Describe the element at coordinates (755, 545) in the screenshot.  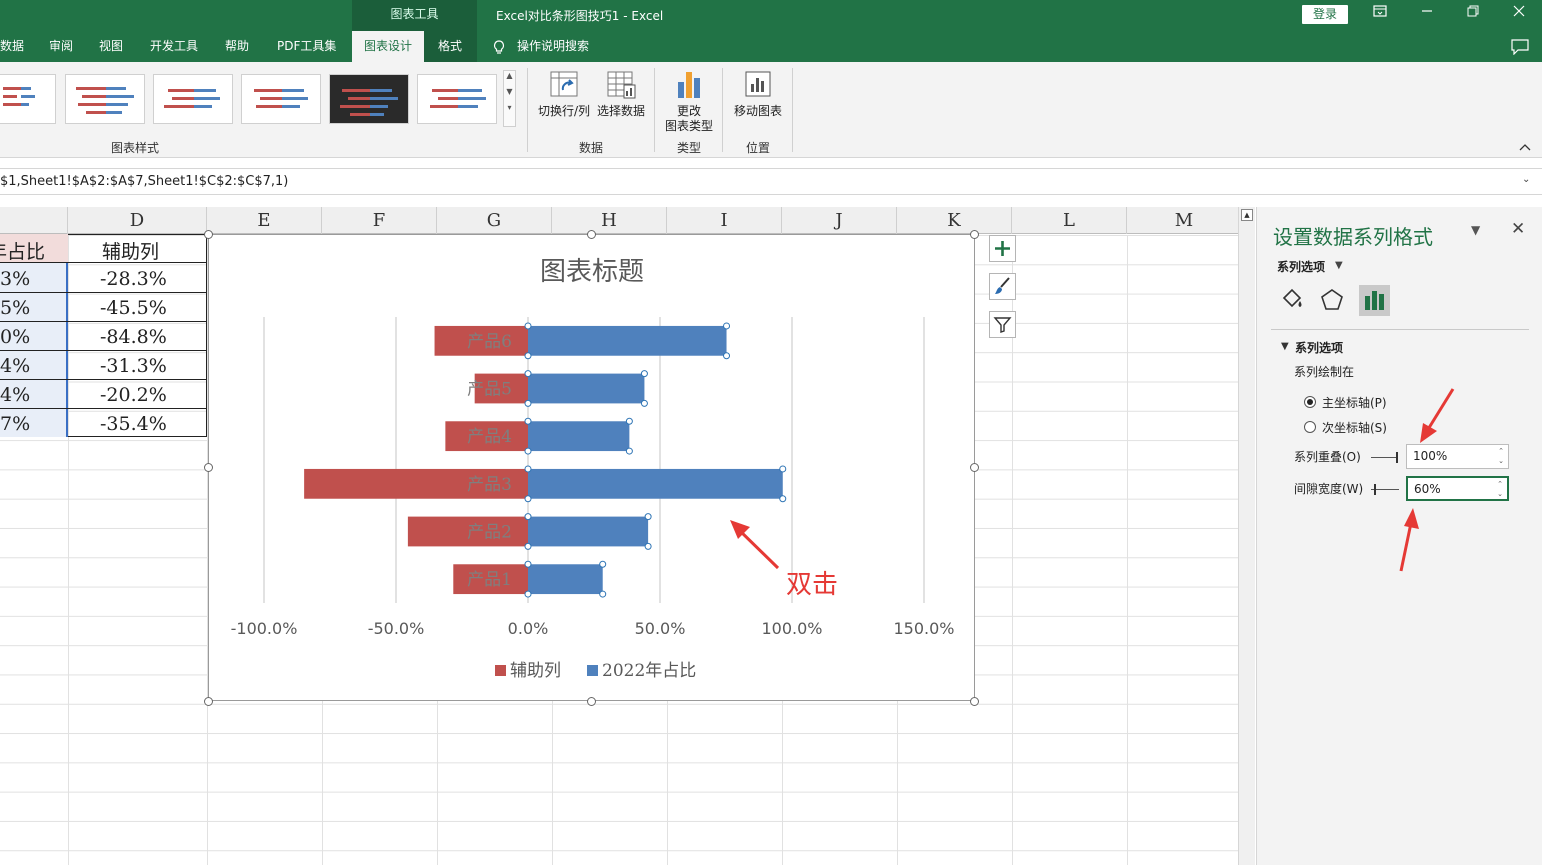
I see `annotation-arrow-icon` at that location.